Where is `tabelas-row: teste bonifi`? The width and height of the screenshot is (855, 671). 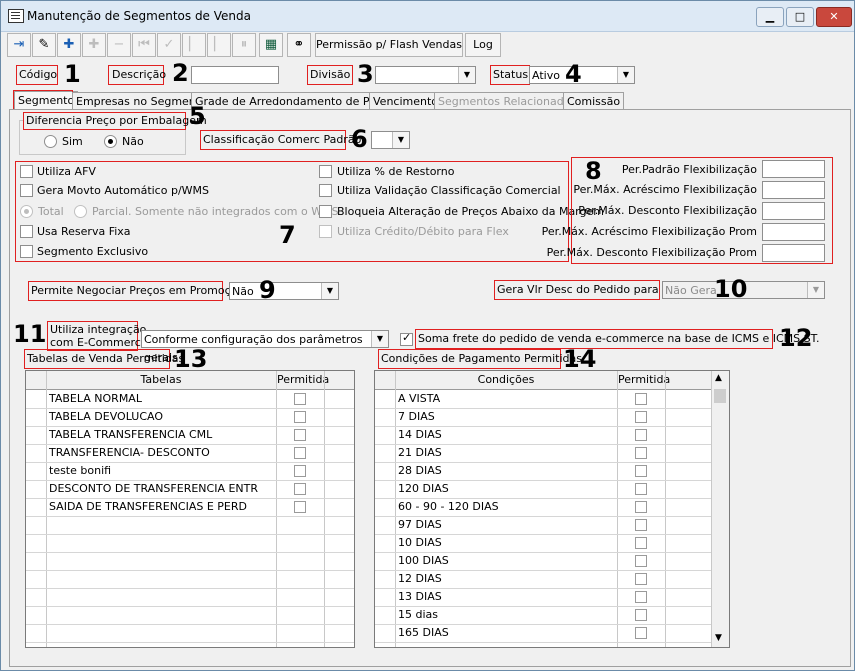
tabelas-row: teste bonifi is located at coordinates (190, 471).